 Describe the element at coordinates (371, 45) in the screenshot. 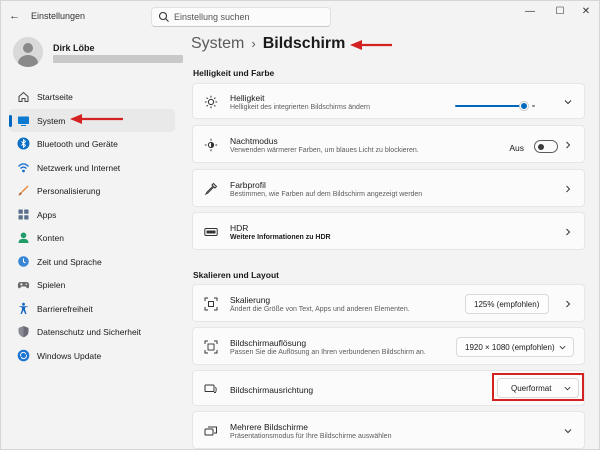

I see `annotation-arrow-title` at that location.